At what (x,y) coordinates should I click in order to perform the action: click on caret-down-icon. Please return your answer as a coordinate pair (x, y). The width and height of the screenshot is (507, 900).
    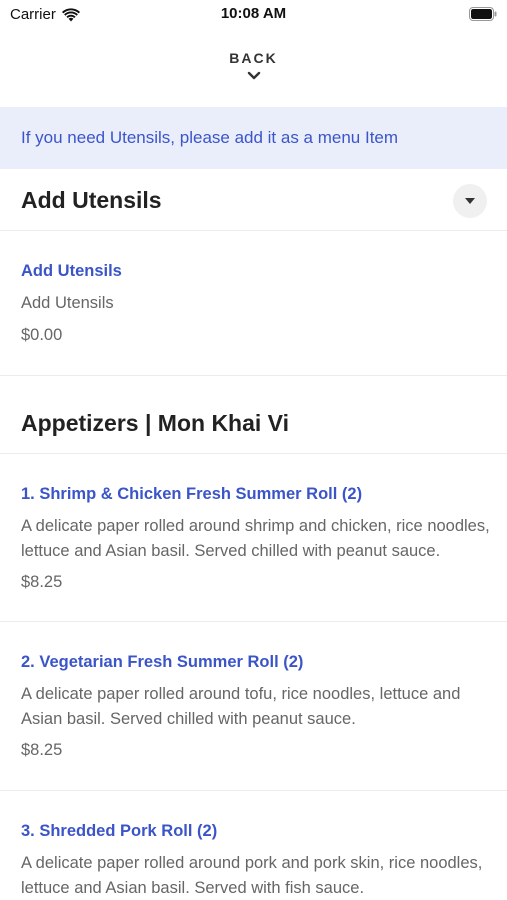
    Looking at the image, I should click on (470, 200).